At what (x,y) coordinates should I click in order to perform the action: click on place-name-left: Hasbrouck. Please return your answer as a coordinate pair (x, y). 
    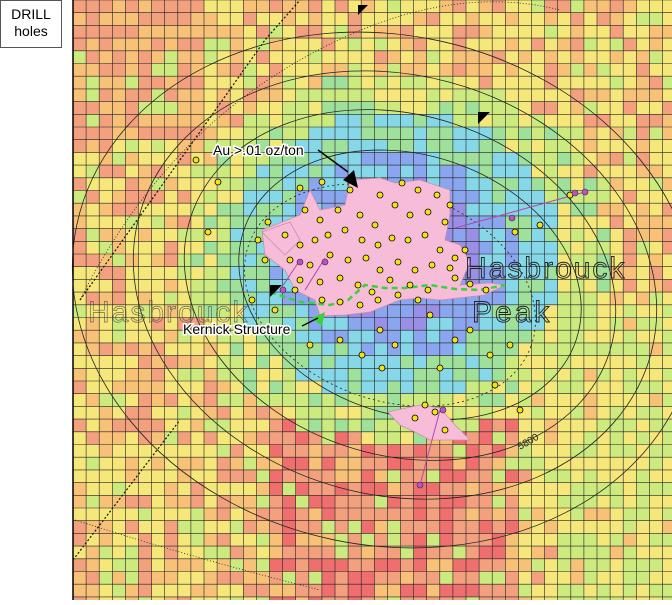
    Looking at the image, I should click on (168, 312).